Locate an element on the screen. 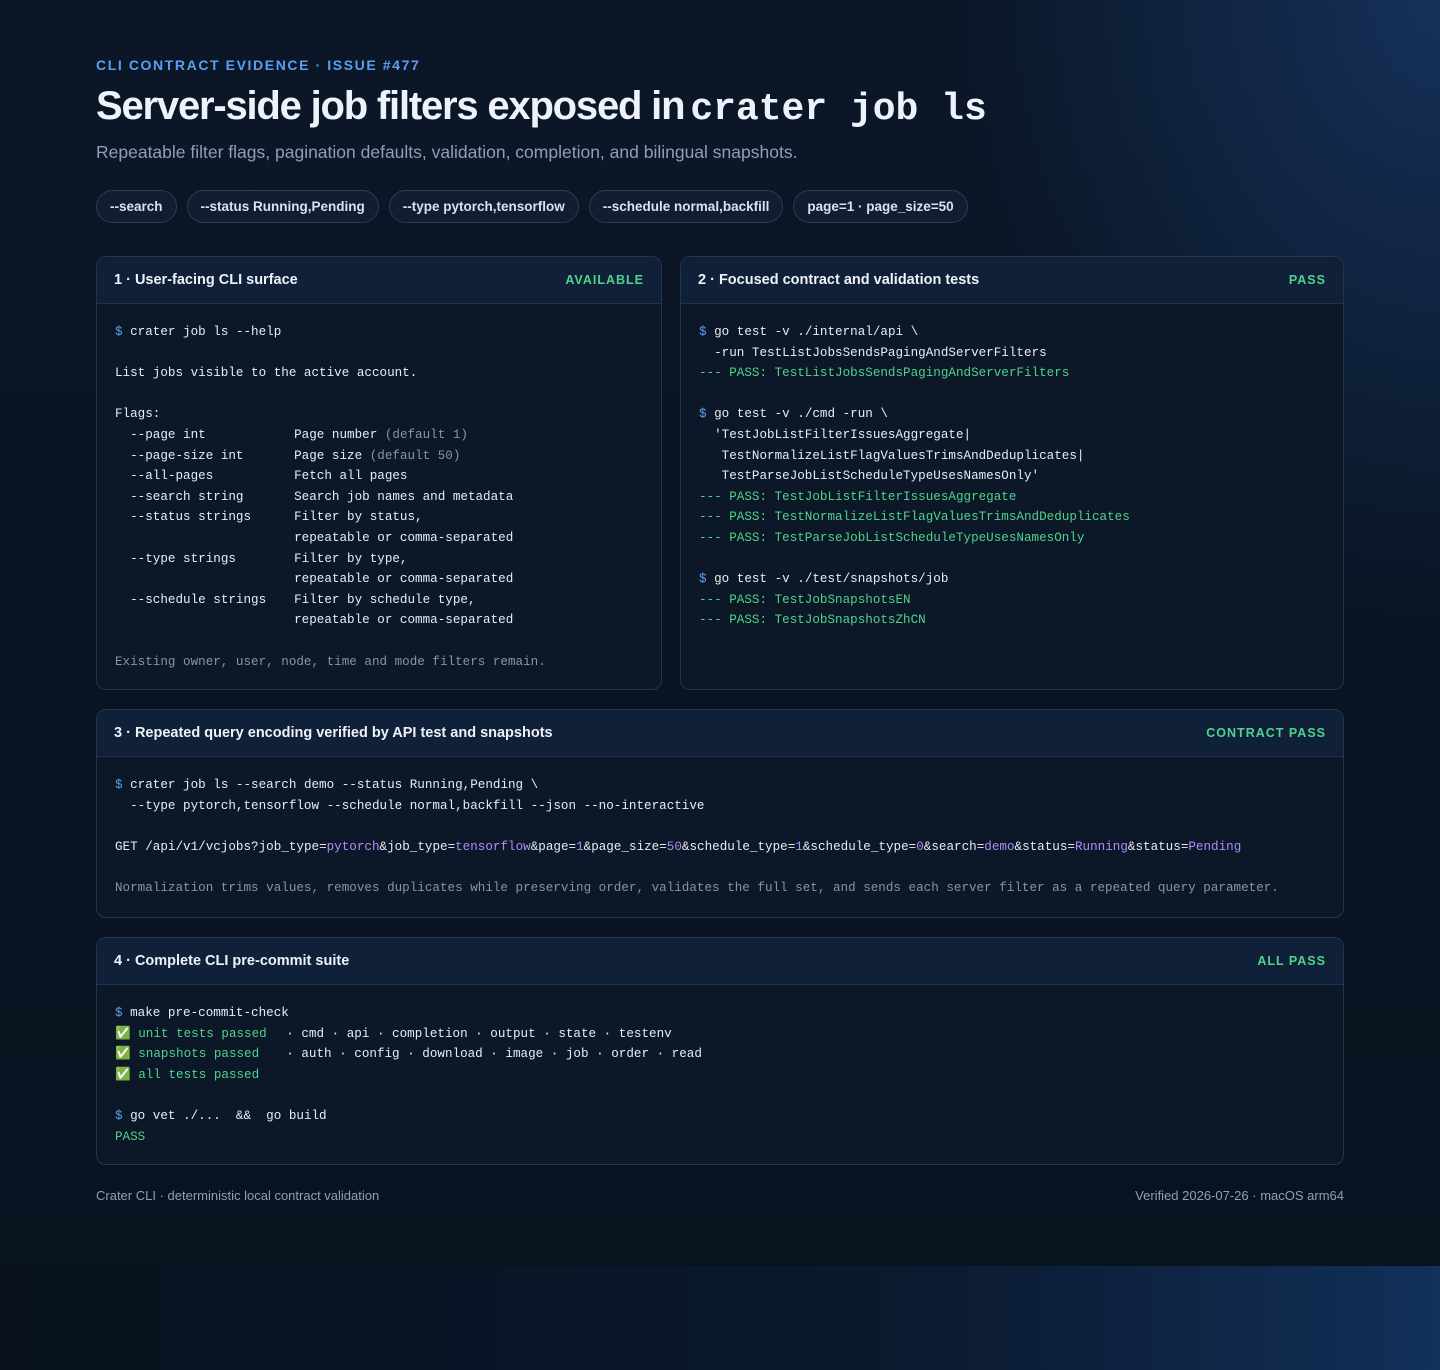 The height and width of the screenshot is (1370, 1440). flag-default: (default 50) is located at coordinates (415, 455).